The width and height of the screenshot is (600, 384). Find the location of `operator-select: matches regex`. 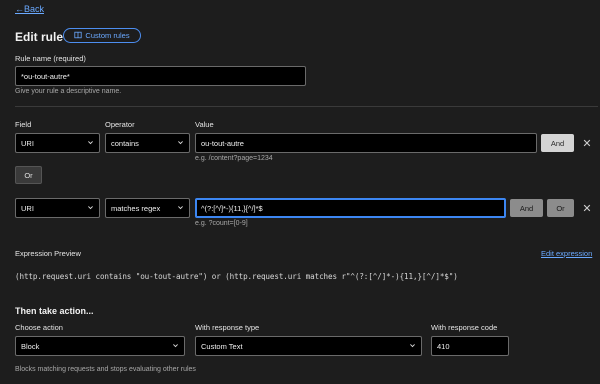

operator-select: matches regex is located at coordinates (147, 208).